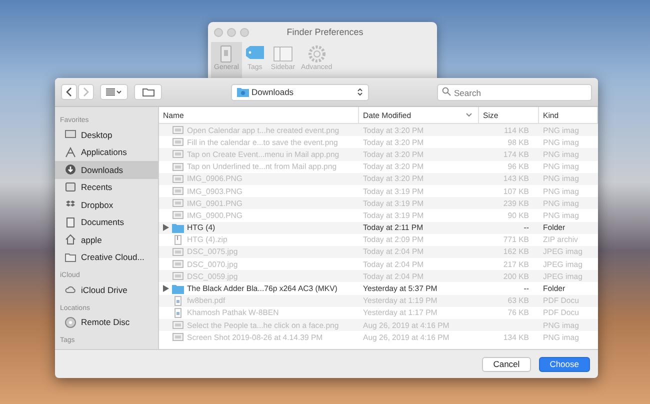 This screenshot has width=650, height=404. I want to click on chevron-left-icon, so click(69, 92).